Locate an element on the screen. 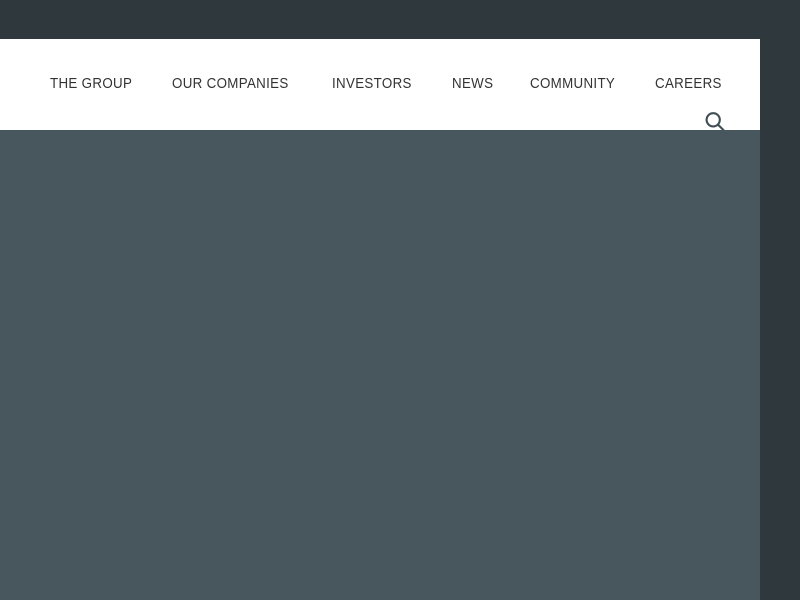 The height and width of the screenshot is (600, 800). nav-item-the-group: THE GROUP is located at coordinates (91, 84).